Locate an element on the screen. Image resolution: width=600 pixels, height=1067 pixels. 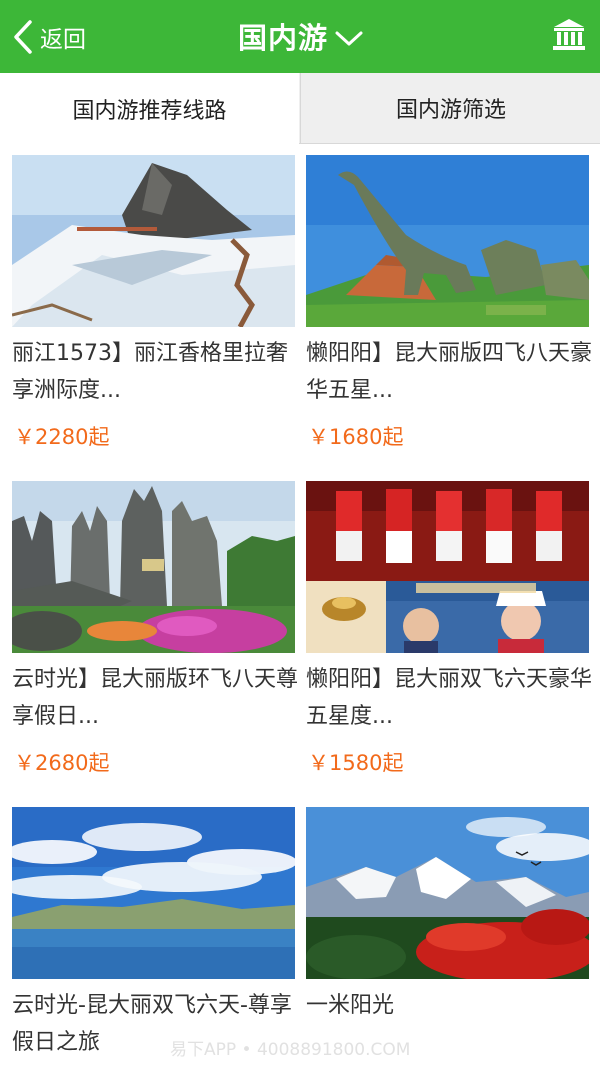
product-price: ￥1580起 is located at coordinates (356, 763).